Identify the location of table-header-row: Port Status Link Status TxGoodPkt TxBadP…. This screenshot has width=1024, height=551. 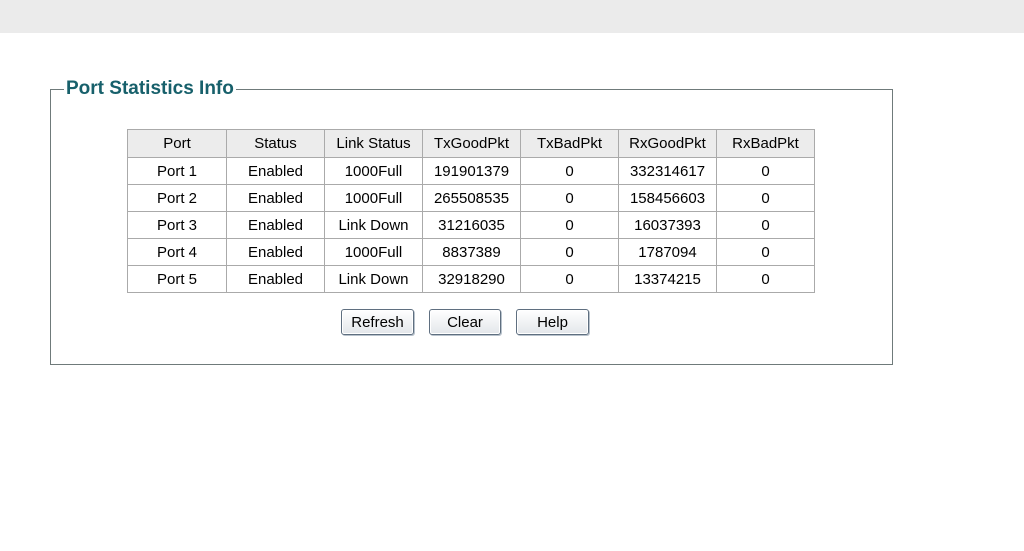
(471, 143).